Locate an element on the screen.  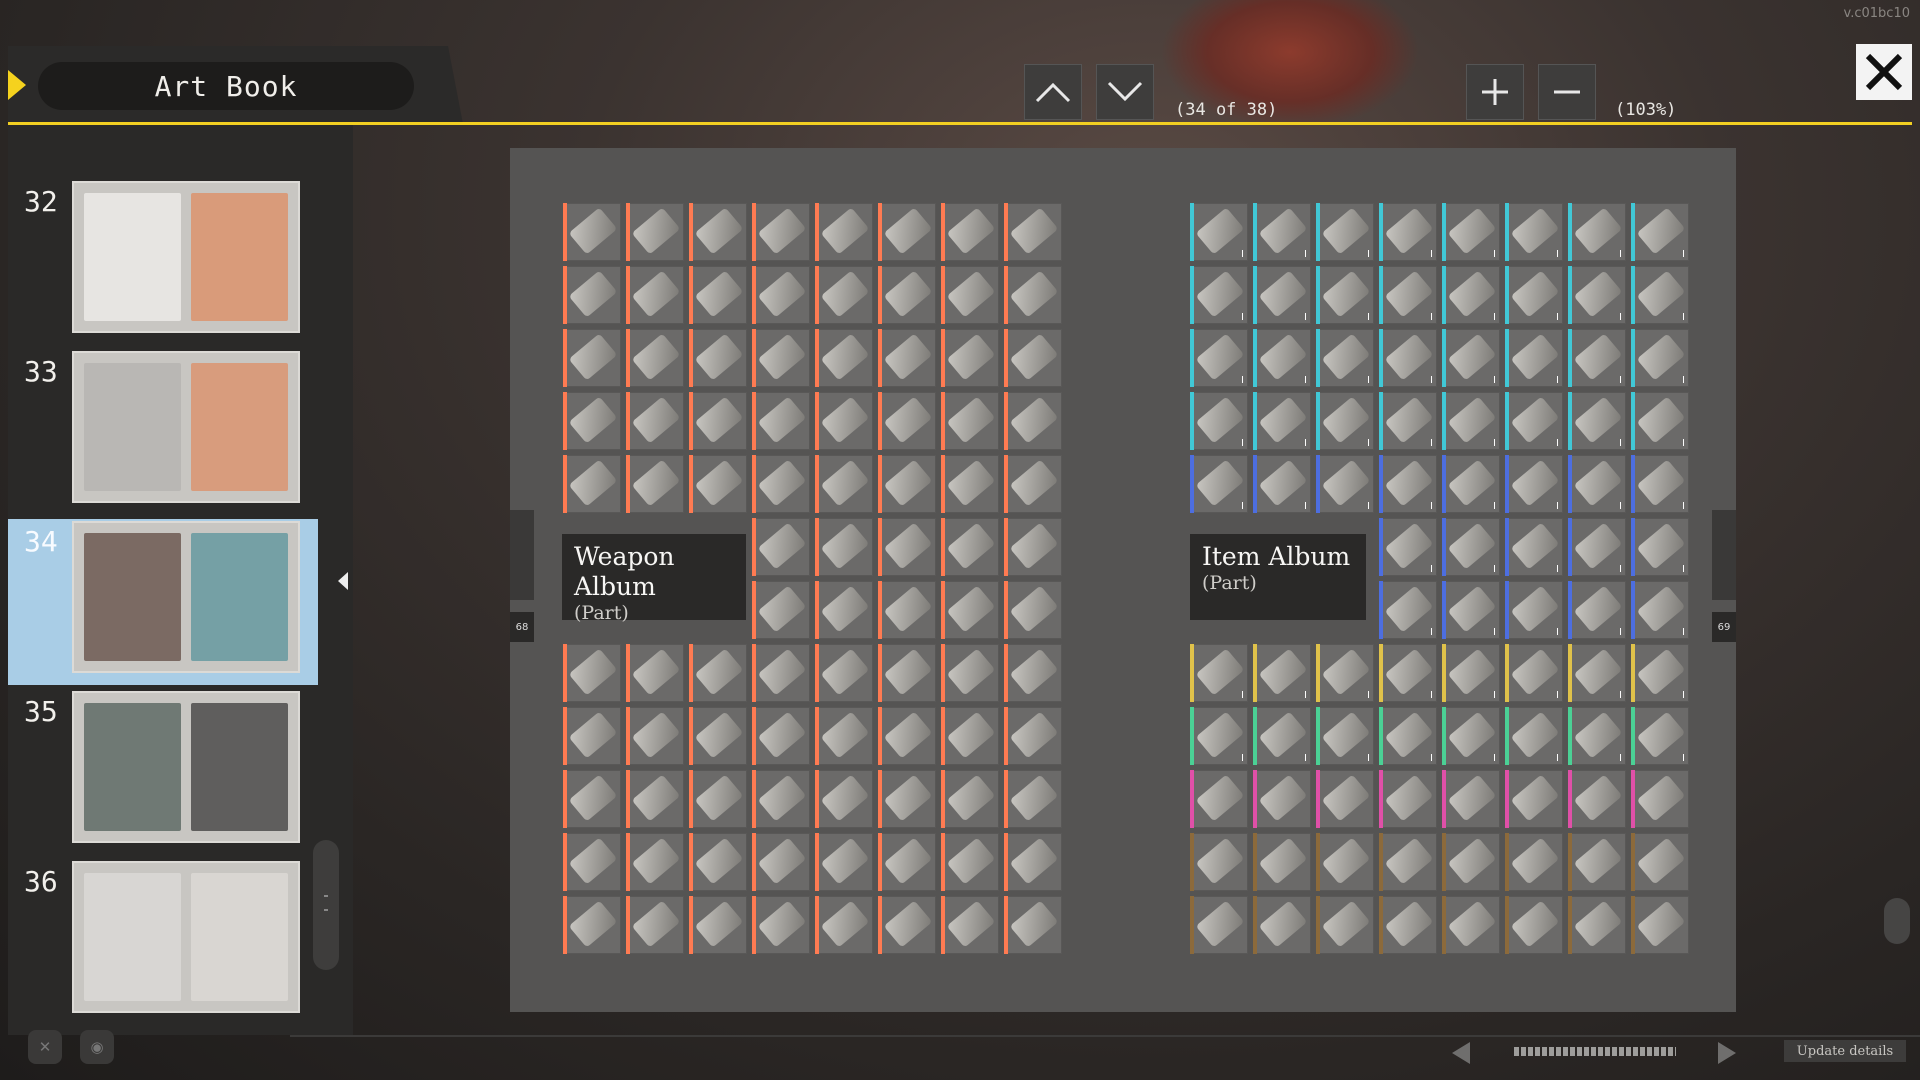
previous-arrow-icon is located at coordinates (1461, 1053).